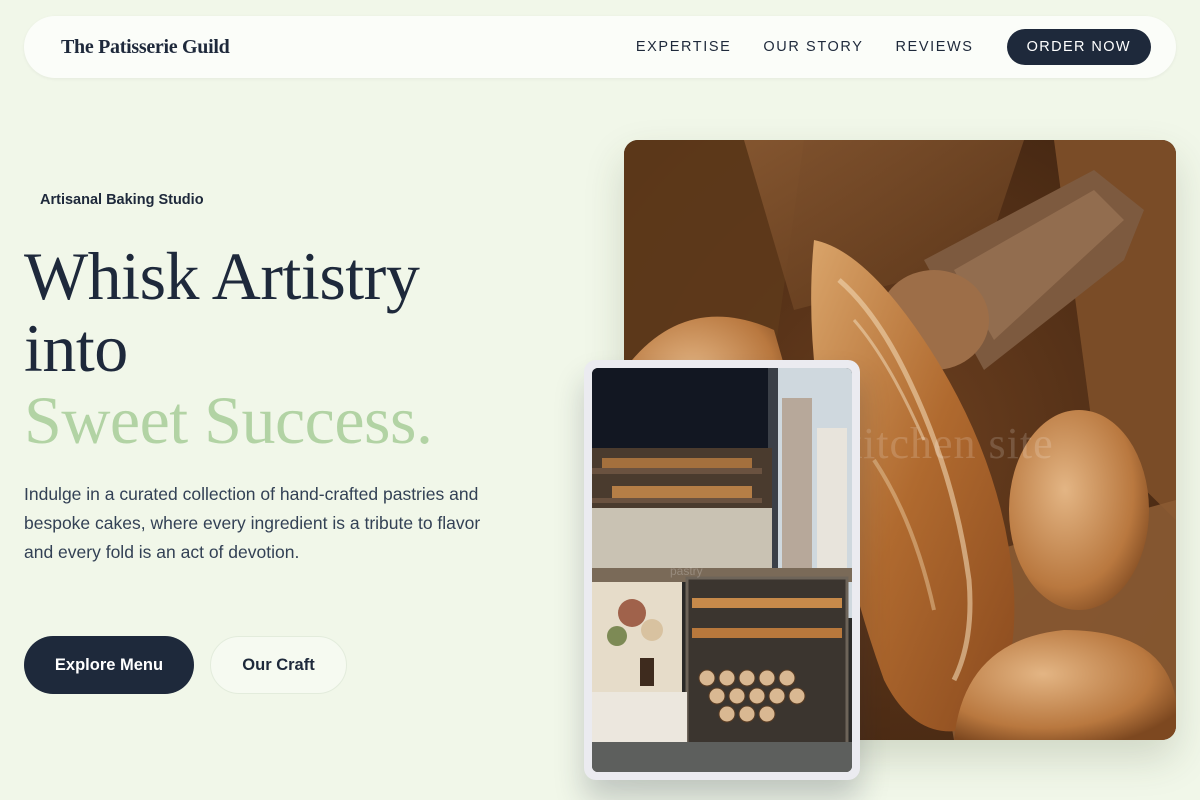 The image size is (1200, 800). What do you see at coordinates (109, 665) in the screenshot?
I see `explore-menu-button: Explore Menu` at bounding box center [109, 665].